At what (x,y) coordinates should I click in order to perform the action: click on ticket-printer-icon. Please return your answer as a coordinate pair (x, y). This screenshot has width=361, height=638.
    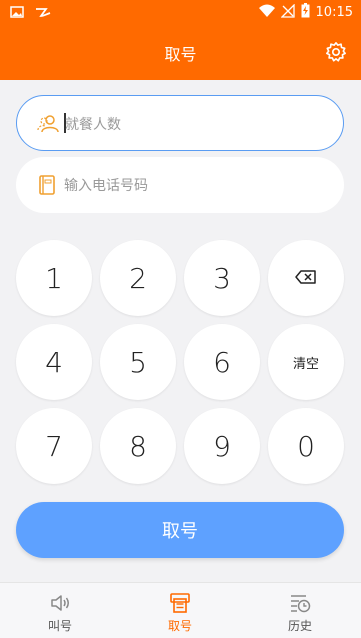
    Looking at the image, I should click on (180, 603).